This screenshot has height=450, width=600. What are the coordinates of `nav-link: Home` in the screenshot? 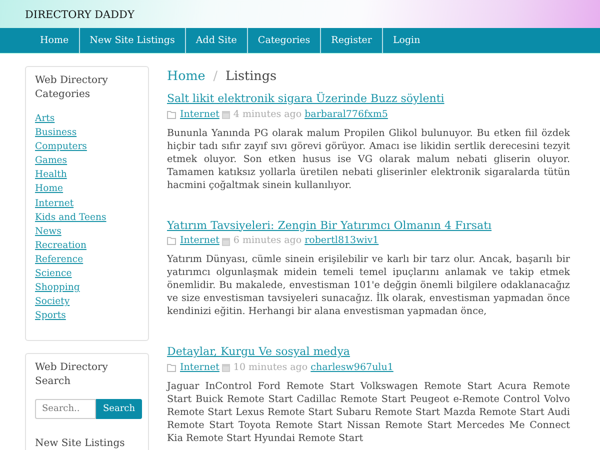 It's located at (55, 40).